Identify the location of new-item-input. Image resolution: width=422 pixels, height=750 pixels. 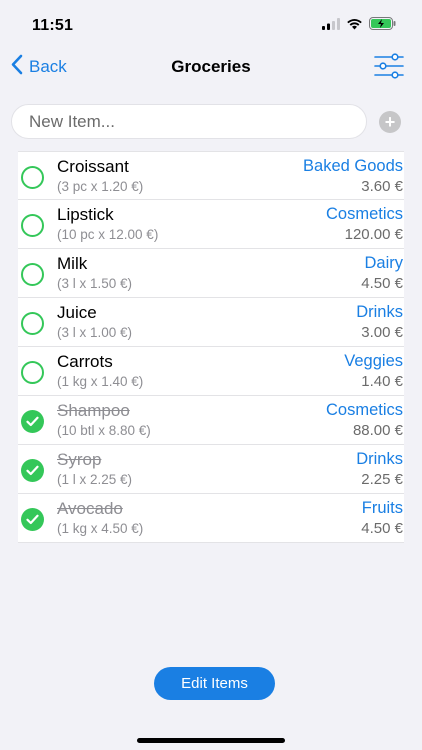
(189, 121).